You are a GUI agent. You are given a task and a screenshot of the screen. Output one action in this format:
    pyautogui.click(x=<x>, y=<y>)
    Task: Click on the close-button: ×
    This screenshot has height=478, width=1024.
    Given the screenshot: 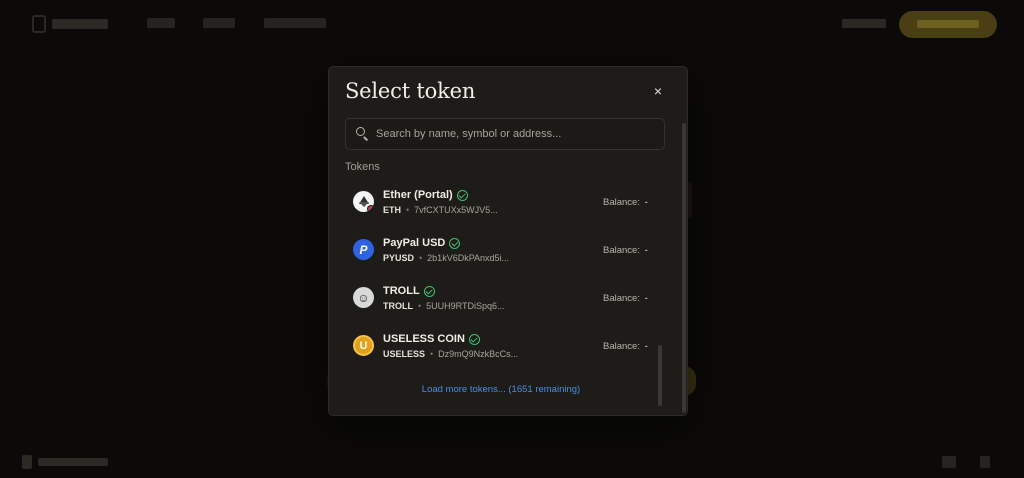 What is the action you would take?
    pyautogui.click(x=658, y=91)
    